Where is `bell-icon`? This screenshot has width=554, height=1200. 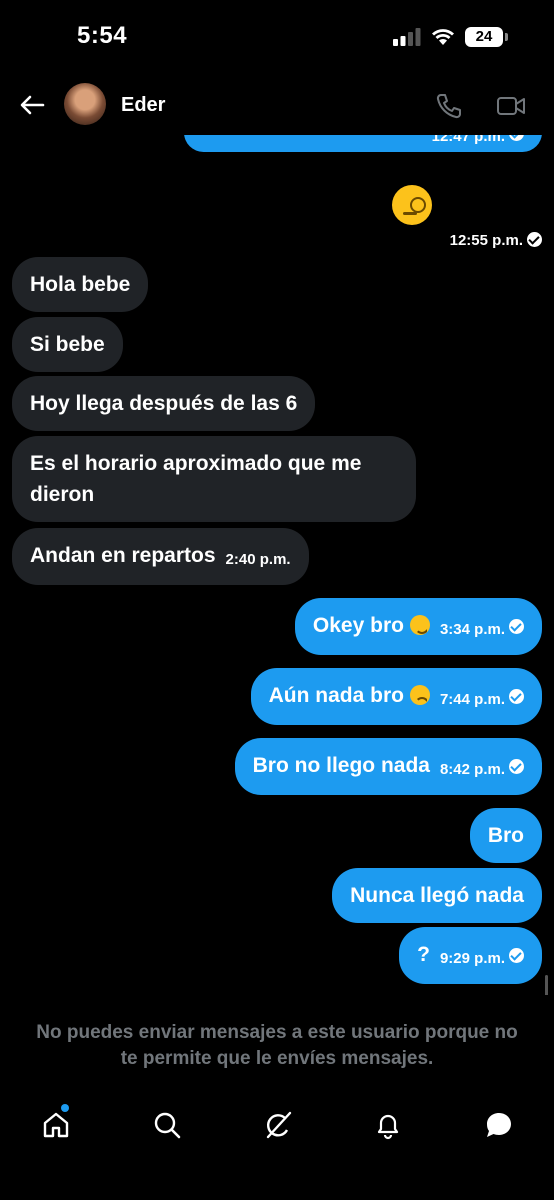 bell-icon is located at coordinates (388, 1125).